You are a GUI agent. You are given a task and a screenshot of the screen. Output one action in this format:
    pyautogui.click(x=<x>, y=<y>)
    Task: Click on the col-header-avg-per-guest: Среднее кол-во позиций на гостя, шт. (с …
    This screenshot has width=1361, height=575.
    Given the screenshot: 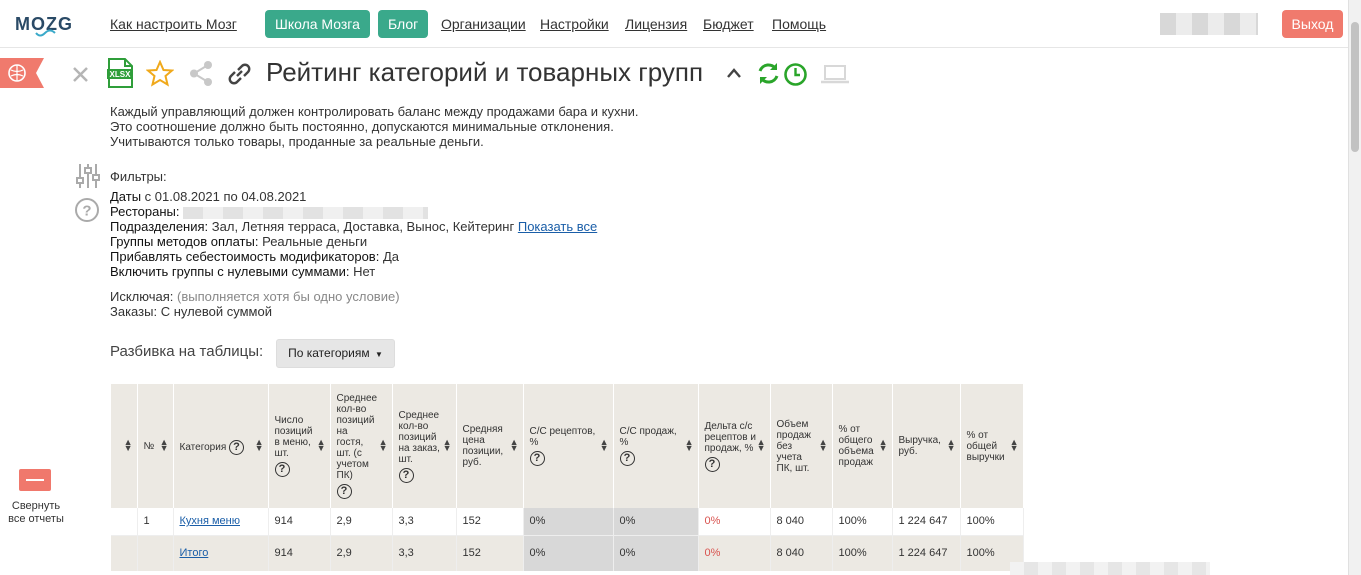 What is the action you would take?
    pyautogui.click(x=361, y=446)
    